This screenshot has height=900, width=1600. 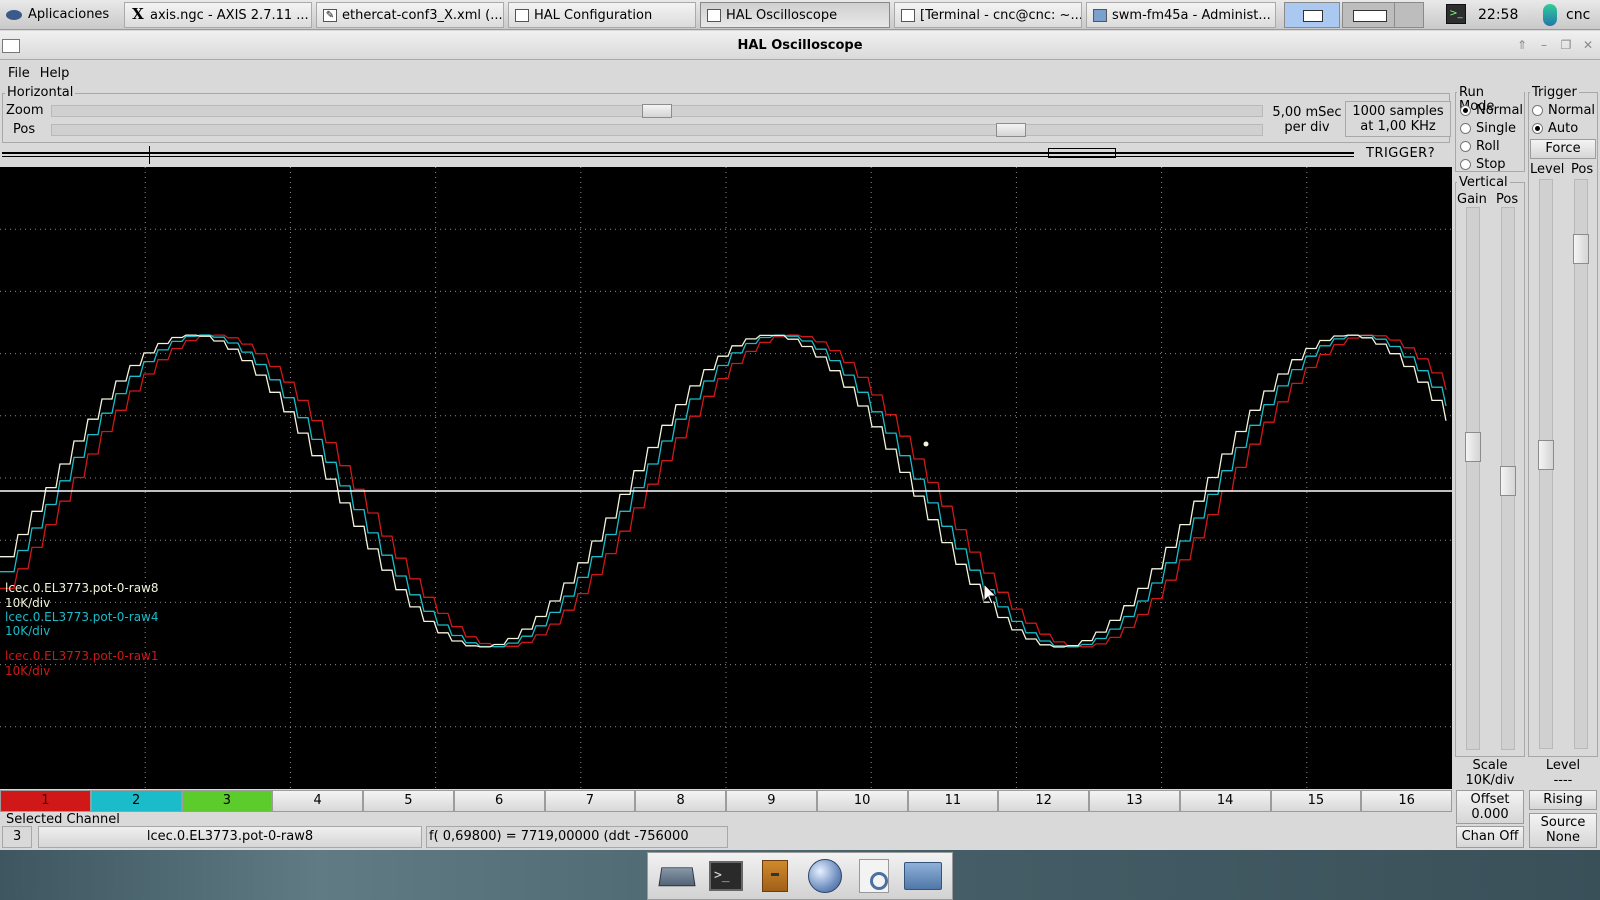 What do you see at coordinates (57, 15) in the screenshot?
I see `applications-menu: Aplicaciones` at bounding box center [57, 15].